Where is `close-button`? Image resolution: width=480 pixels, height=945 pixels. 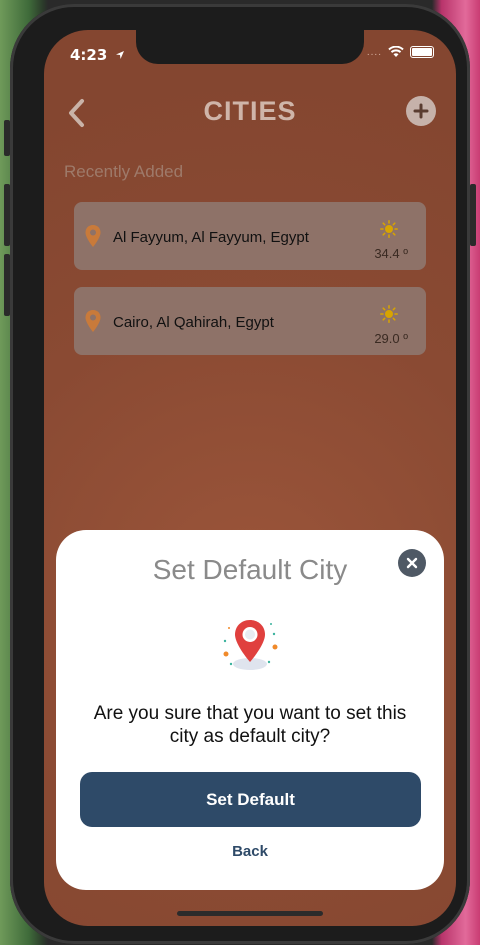
close-button is located at coordinates (412, 563).